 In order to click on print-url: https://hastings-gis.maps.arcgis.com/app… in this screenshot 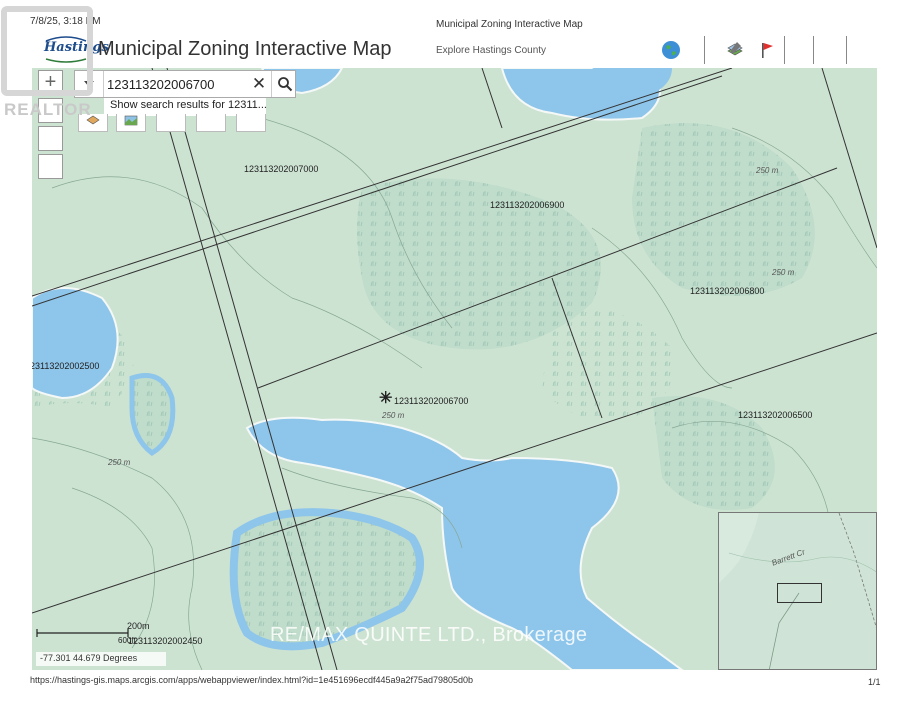, I will do `click(251, 680)`.